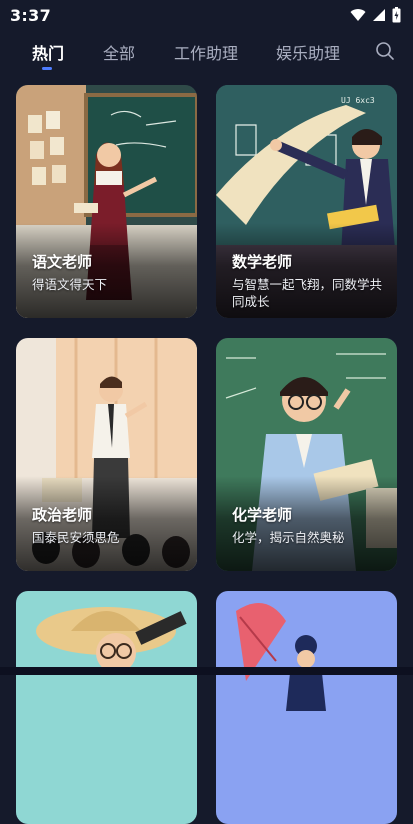 The height and width of the screenshot is (824, 413). I want to click on search-icon, so click(385, 51).